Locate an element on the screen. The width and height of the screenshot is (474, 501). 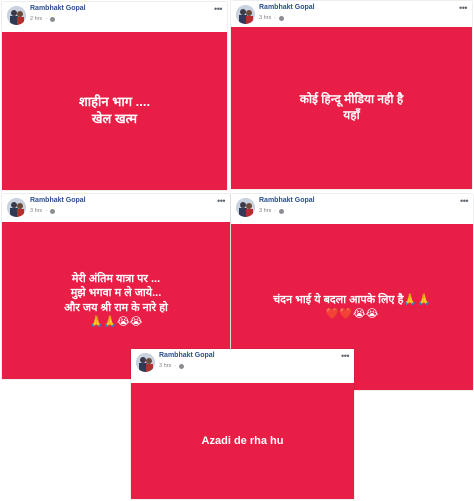
post-text: कोई हिन्दू मीडिया नही है यहाँ is located at coordinates (351, 107).